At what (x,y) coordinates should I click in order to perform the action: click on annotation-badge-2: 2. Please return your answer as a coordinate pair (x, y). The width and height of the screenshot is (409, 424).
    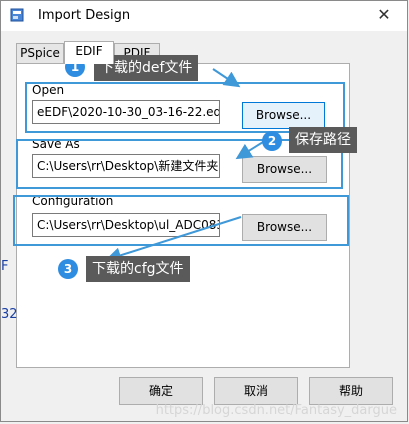
    Looking at the image, I should click on (272, 141).